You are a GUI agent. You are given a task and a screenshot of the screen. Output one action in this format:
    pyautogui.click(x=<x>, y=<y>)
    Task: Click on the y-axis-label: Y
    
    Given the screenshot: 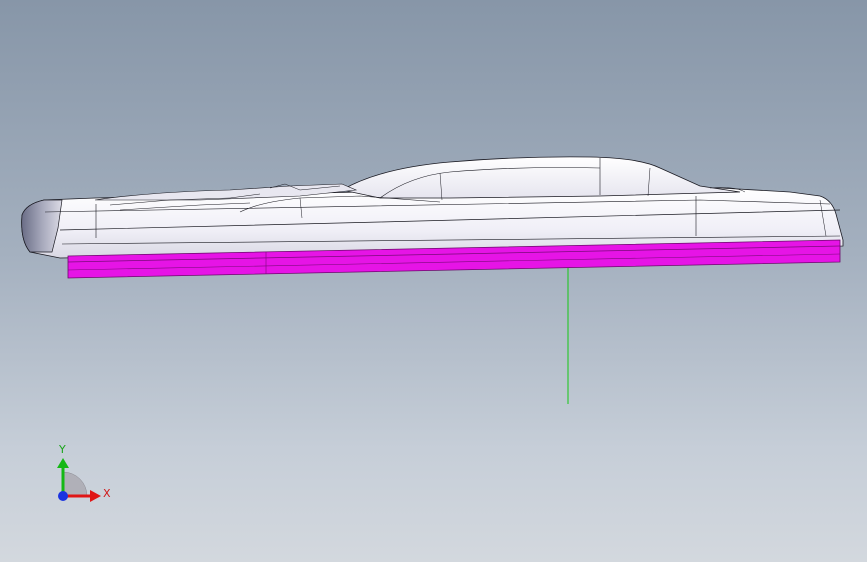 What is the action you would take?
    pyautogui.click(x=62, y=449)
    